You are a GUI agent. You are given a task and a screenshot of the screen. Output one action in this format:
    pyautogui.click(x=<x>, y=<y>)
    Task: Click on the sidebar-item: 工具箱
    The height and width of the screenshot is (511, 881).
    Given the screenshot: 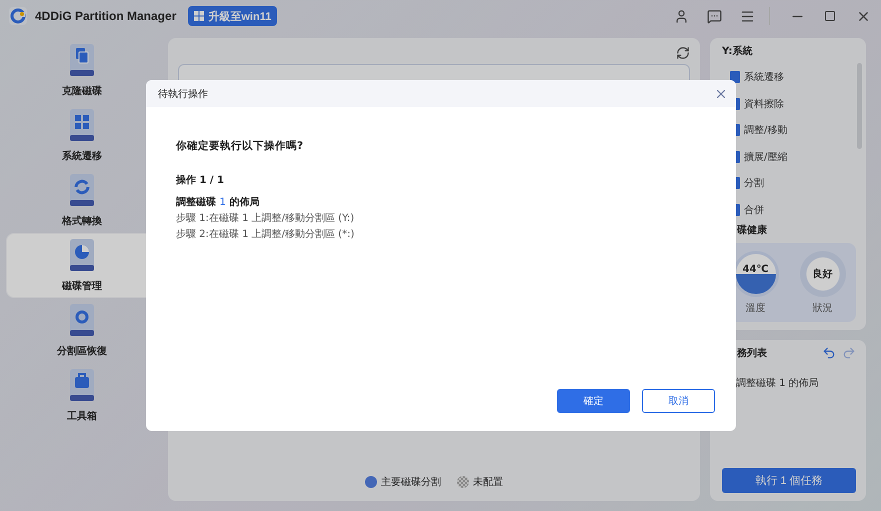 What is the action you would take?
    pyautogui.click(x=82, y=395)
    